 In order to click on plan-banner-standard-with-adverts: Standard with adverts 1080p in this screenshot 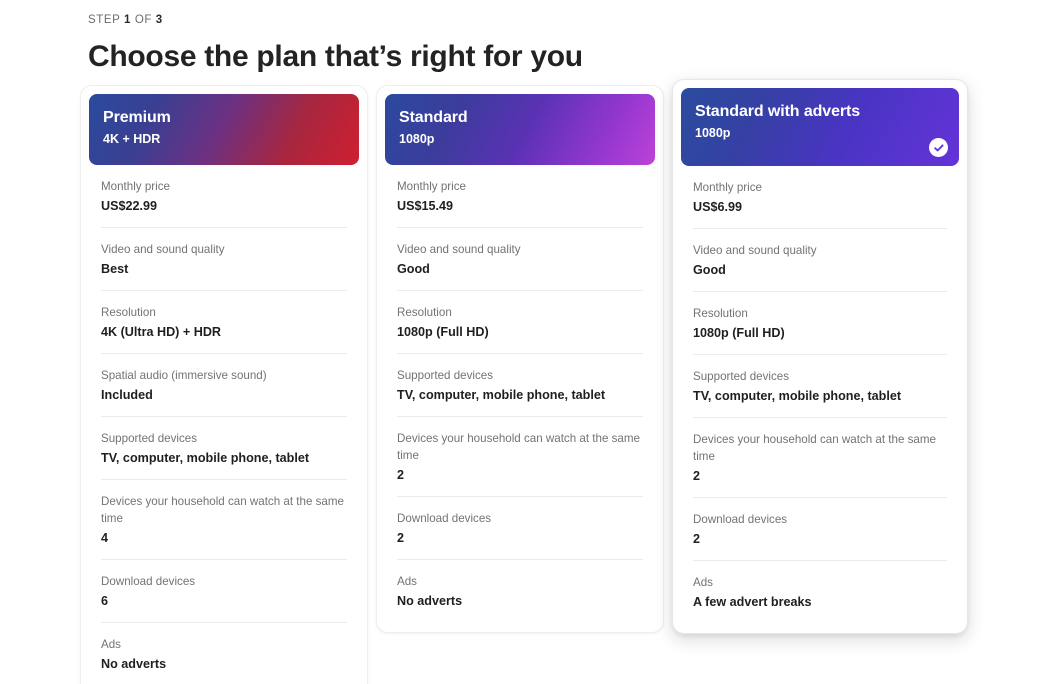, I will do `click(820, 127)`.